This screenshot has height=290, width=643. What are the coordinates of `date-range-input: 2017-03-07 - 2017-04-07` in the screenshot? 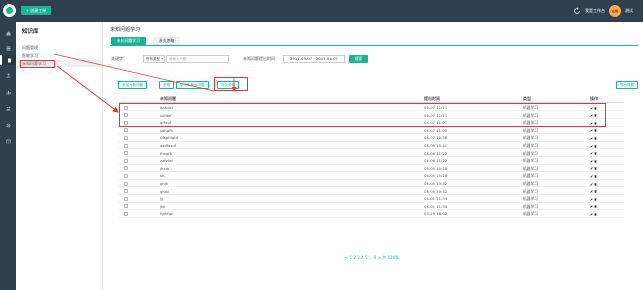 It's located at (314, 59).